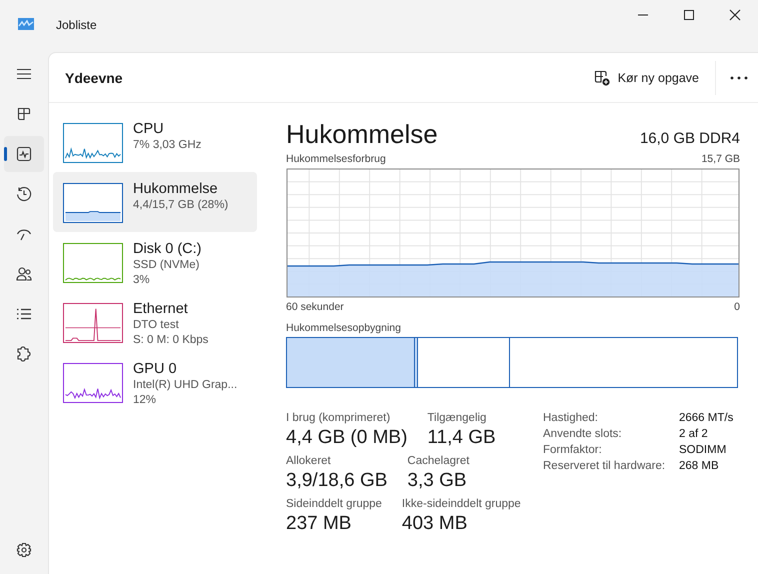  Describe the element at coordinates (604, 466) in the screenshot. I see `spec-label: Reserveret til hardware:` at that location.